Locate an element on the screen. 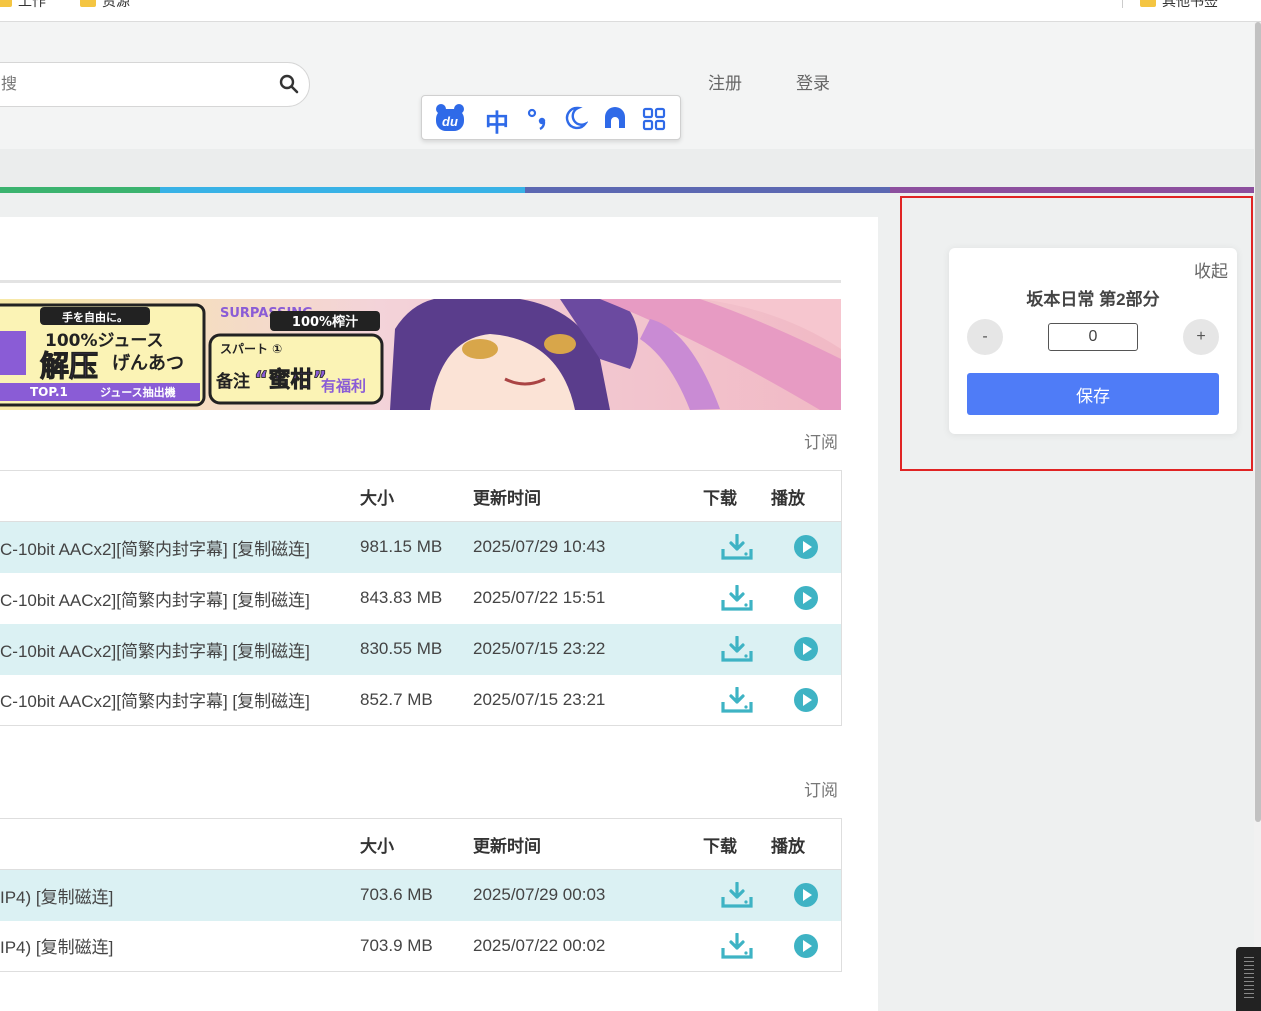  update-time: 2025/07/15 23:22 is located at coordinates (588, 649).